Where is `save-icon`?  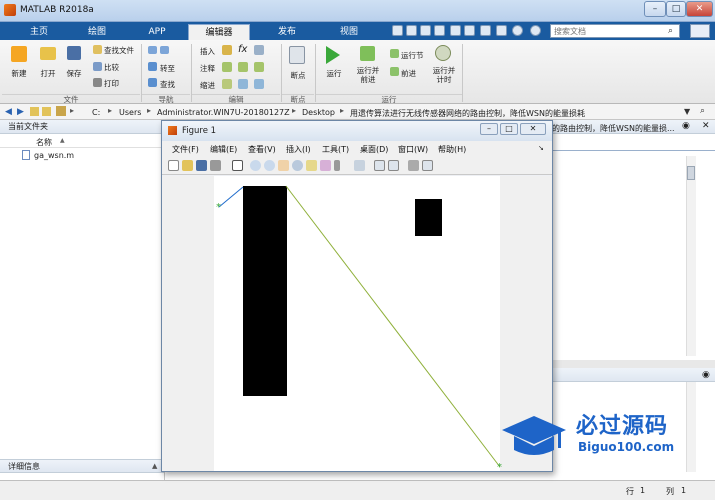
save-icon is located at coordinates (74, 53).